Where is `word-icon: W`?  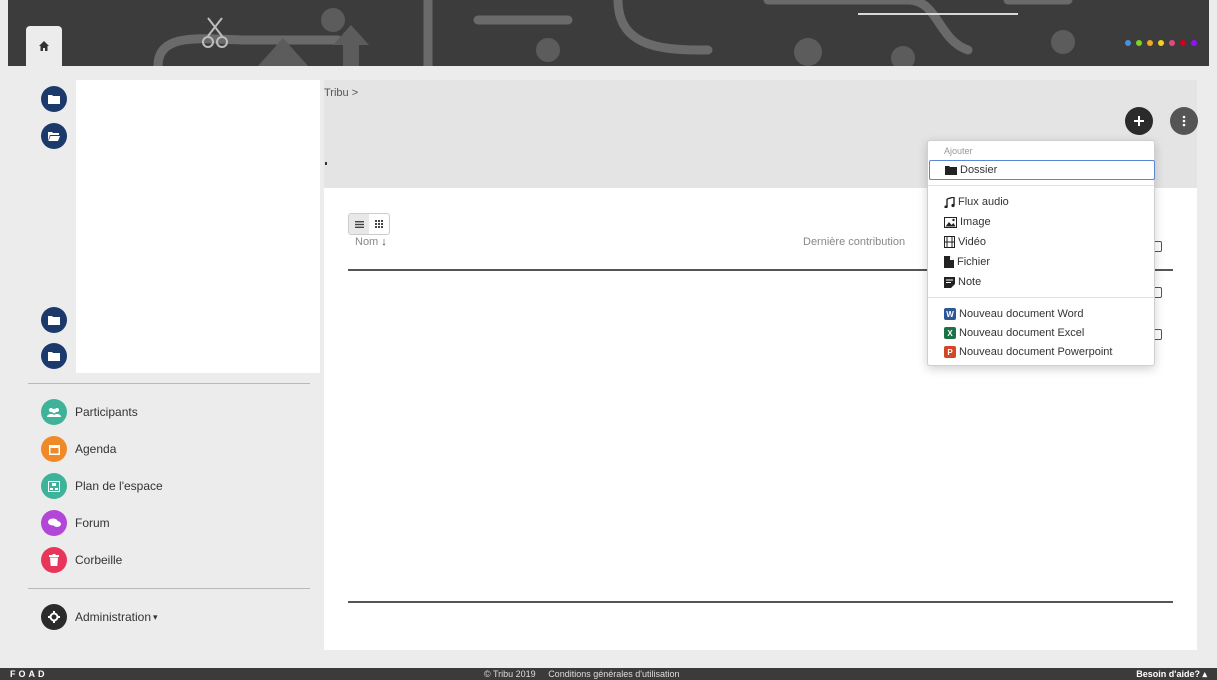
word-icon: W is located at coordinates (950, 314).